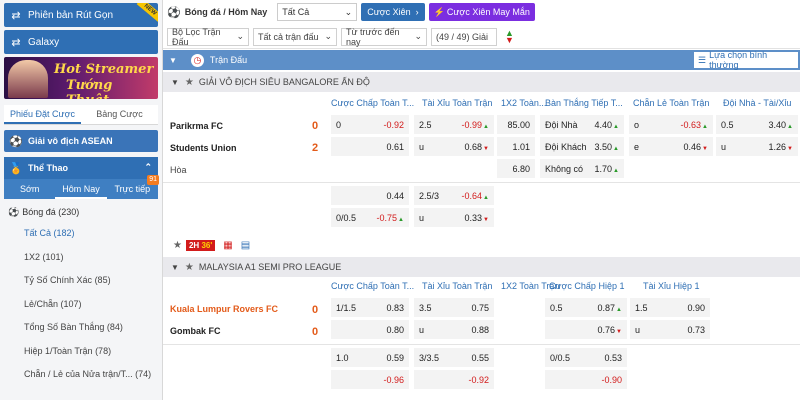 The width and height of the screenshot is (800, 400). What do you see at coordinates (173, 60) in the screenshot?
I see `collapse-icon: ▼` at bounding box center [173, 60].